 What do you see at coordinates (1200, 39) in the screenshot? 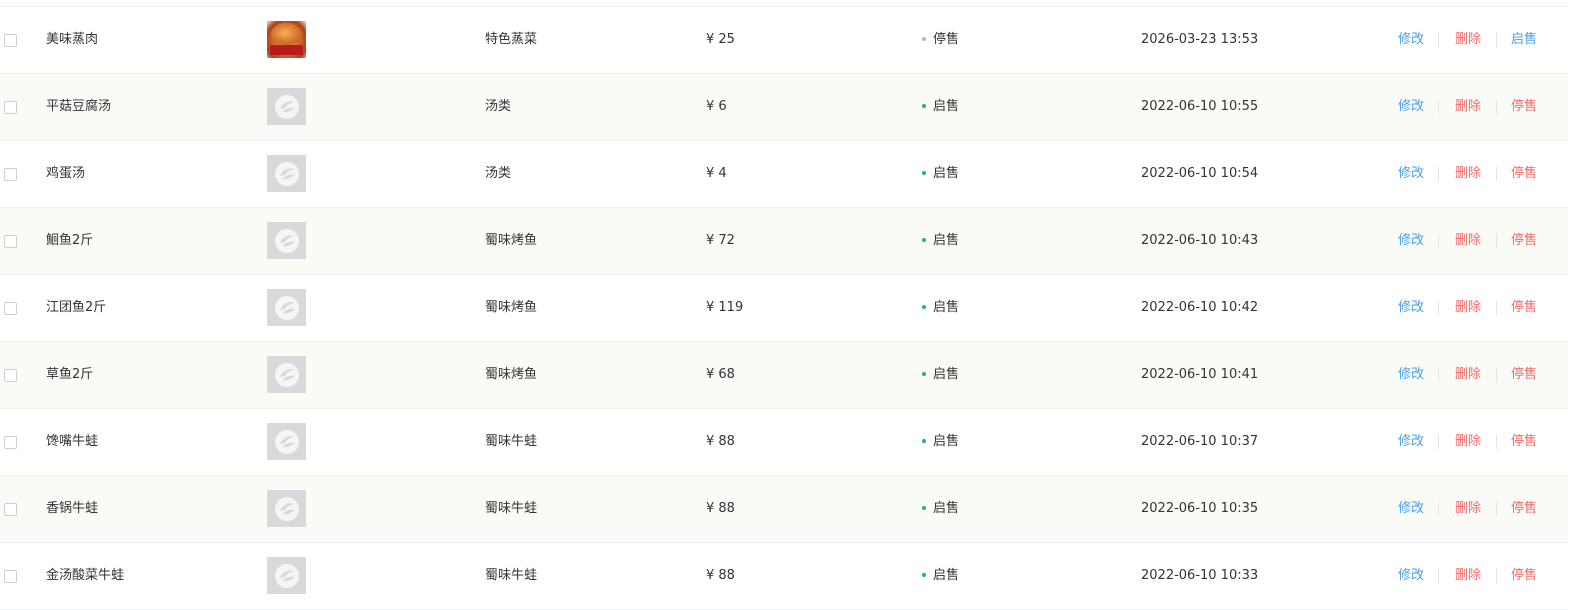
I see `update-time: 2026-03-23 13:53` at bounding box center [1200, 39].